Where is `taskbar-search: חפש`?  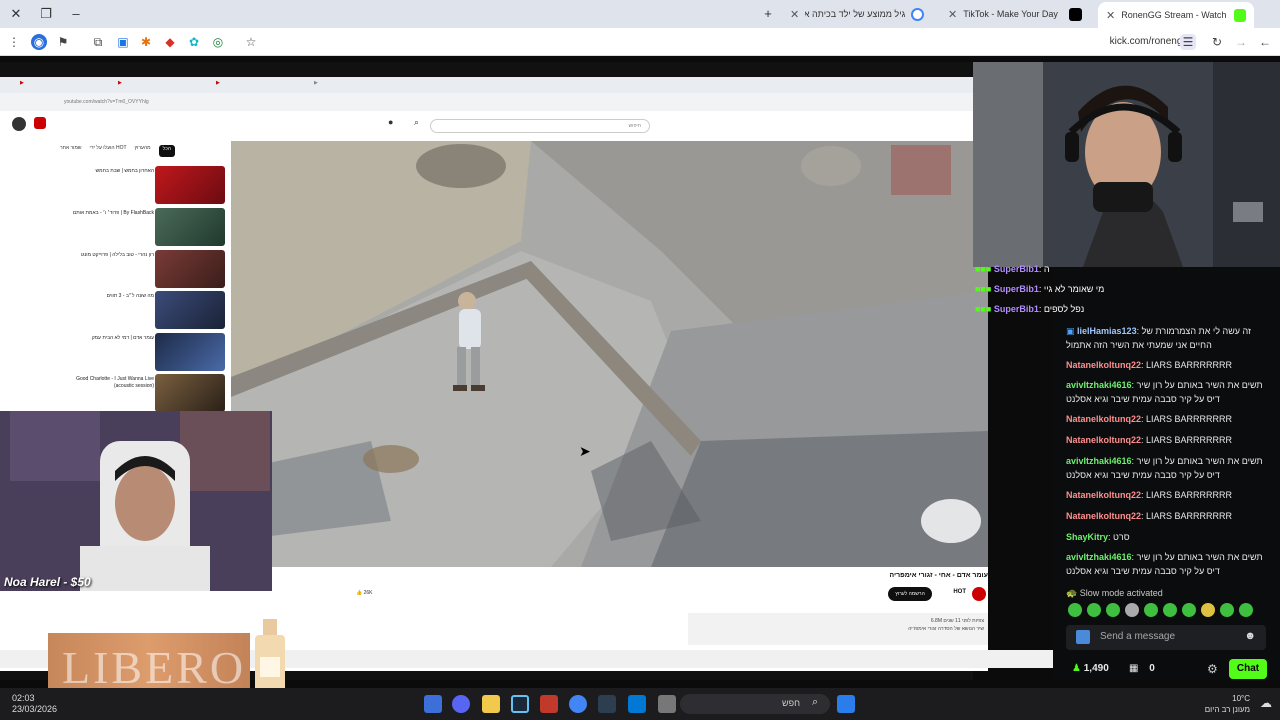
taskbar-search: חפש is located at coordinates (755, 704).